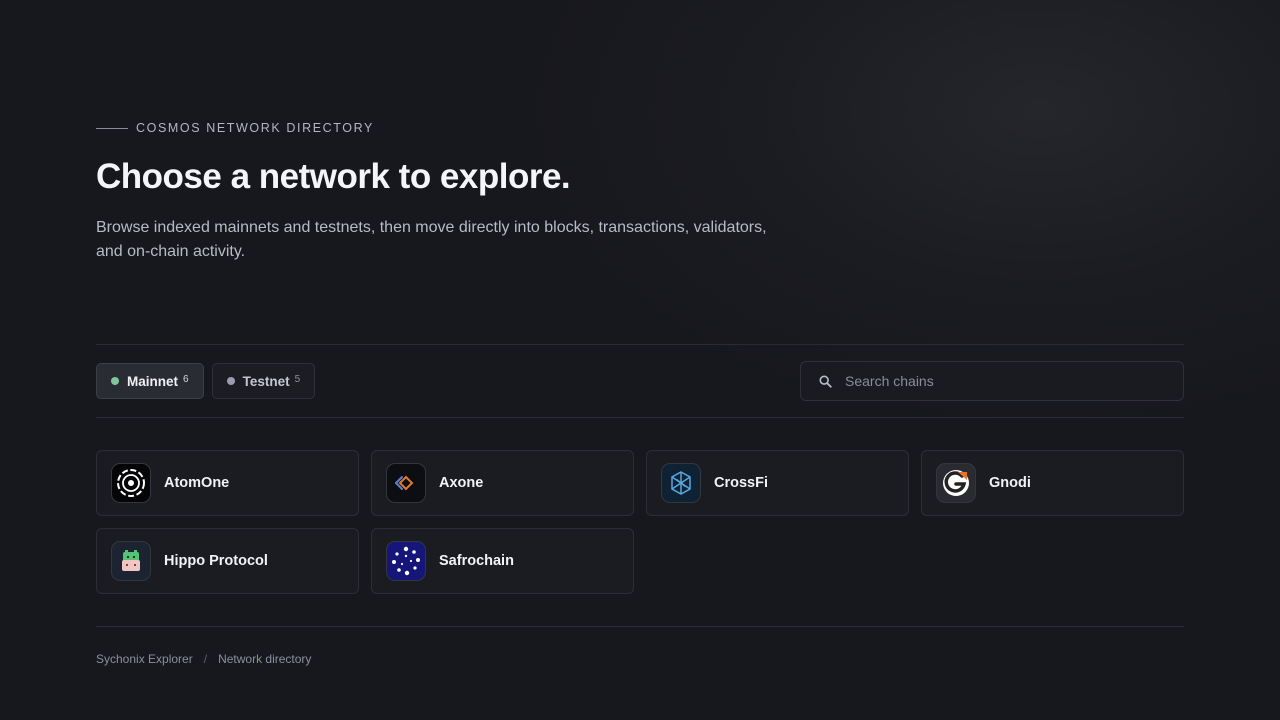 The height and width of the screenshot is (720, 1280). Describe the element at coordinates (640, 344) in the screenshot. I see `divider-top` at that location.